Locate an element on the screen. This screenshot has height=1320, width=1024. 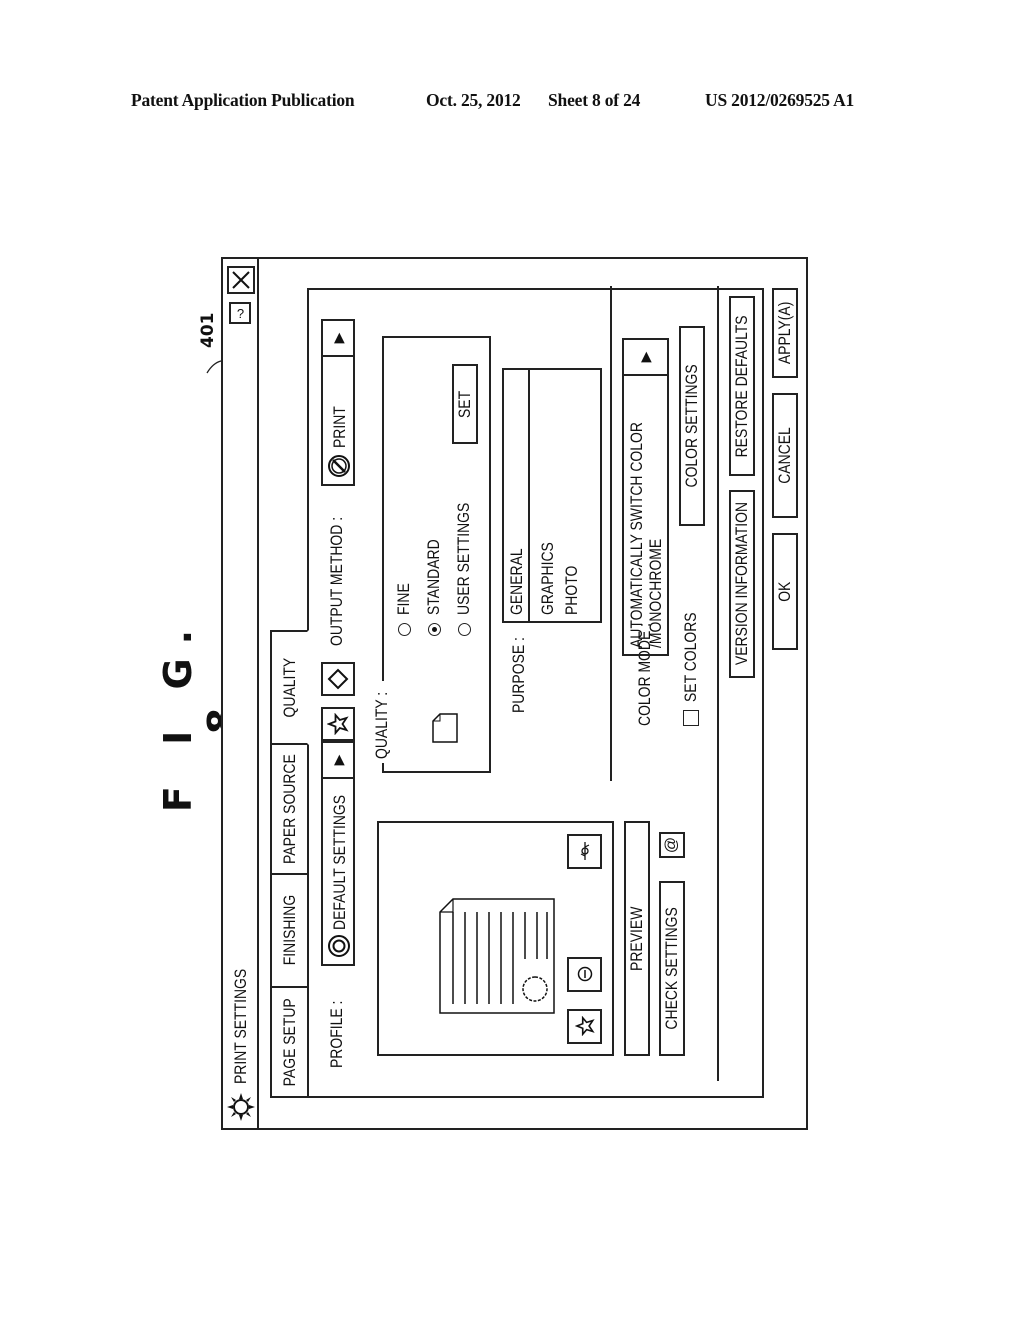
info-icon is located at coordinates (584, 974).